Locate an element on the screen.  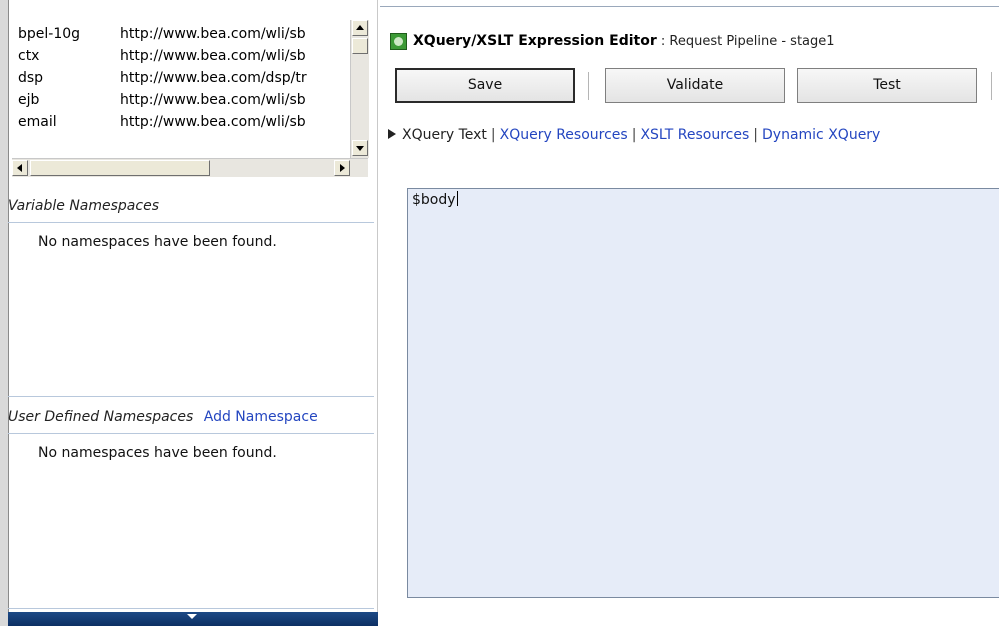
collapse-arrow-icon is located at coordinates (192, 616).